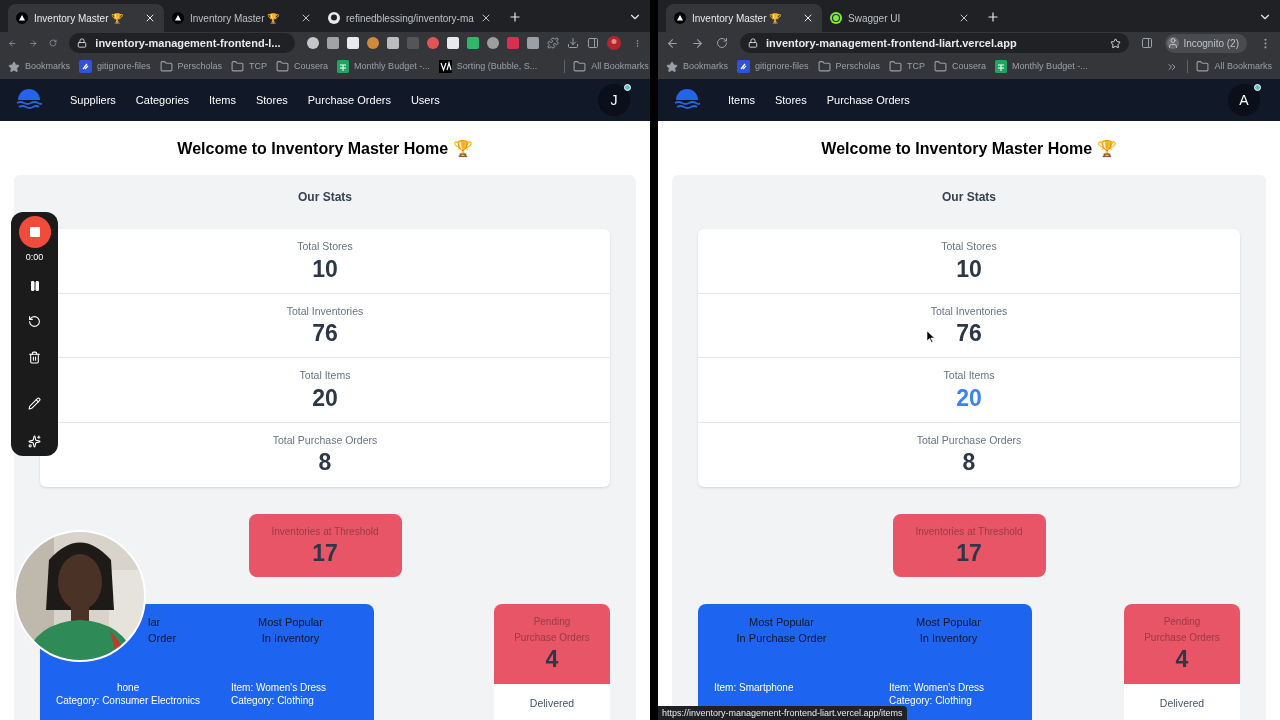  I want to click on card-title: Order, so click(162, 638).